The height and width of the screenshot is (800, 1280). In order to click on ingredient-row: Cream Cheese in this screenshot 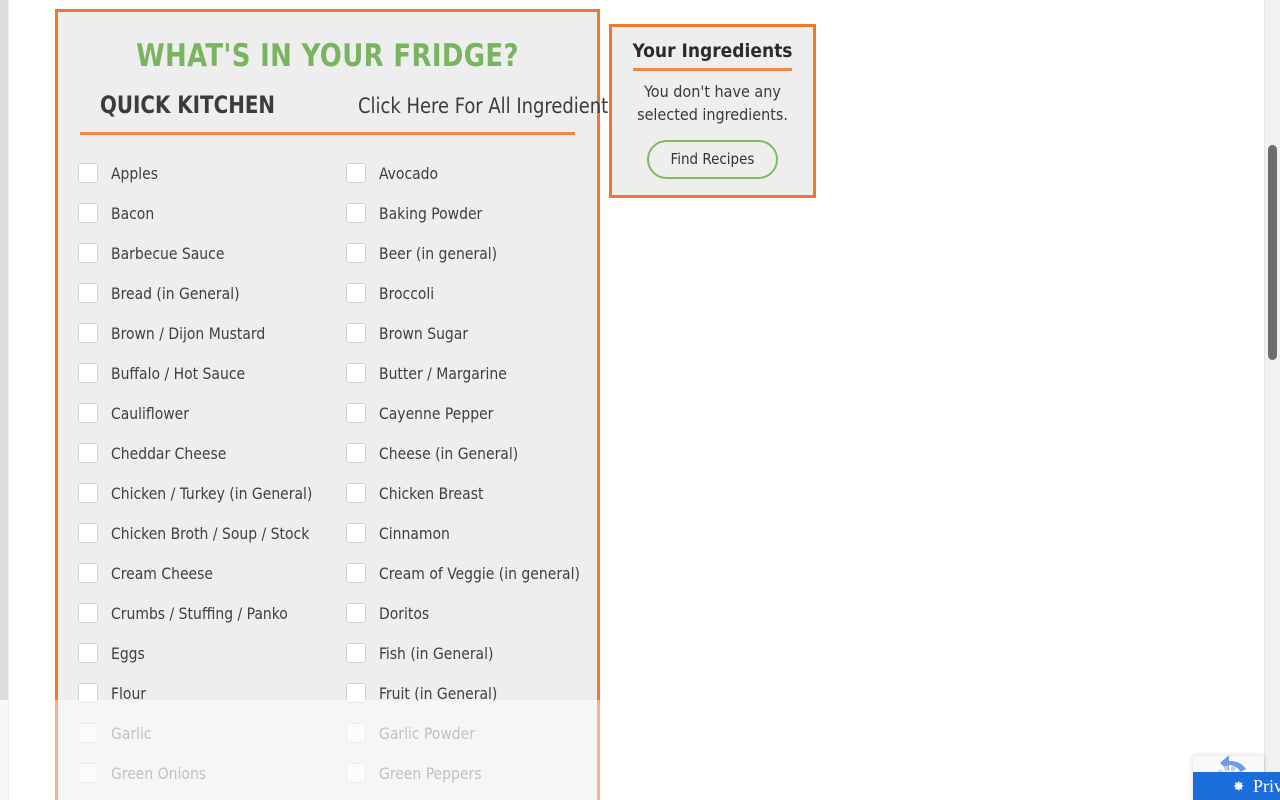, I will do `click(203, 573)`.